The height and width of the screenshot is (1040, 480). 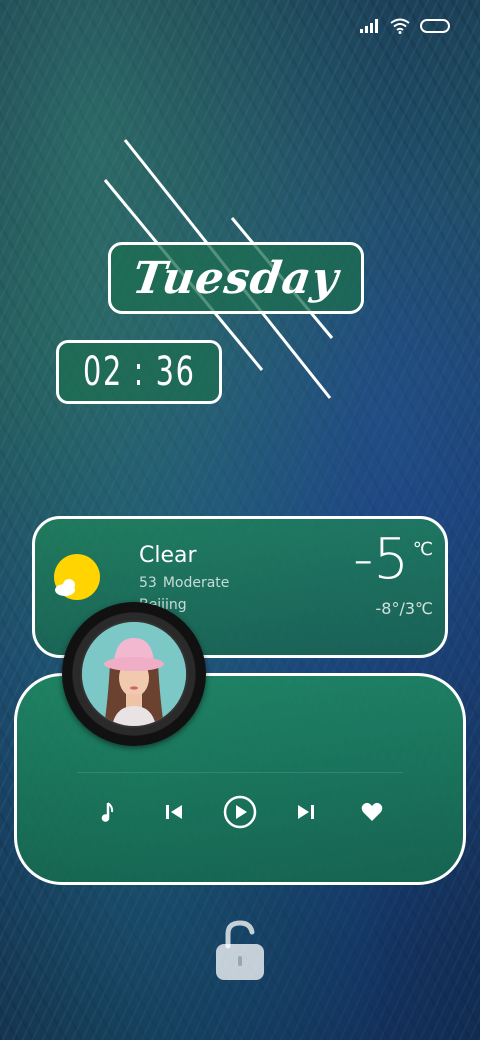 I want to click on play-button, so click(x=240, y=812).